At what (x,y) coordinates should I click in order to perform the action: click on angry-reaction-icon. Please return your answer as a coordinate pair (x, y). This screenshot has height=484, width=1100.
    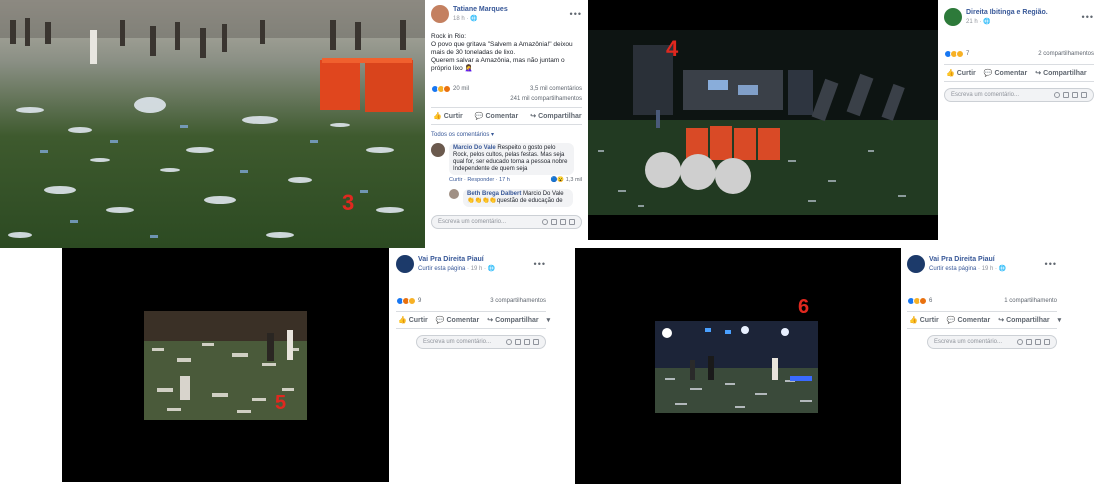
    Looking at the image, I should click on (923, 301).